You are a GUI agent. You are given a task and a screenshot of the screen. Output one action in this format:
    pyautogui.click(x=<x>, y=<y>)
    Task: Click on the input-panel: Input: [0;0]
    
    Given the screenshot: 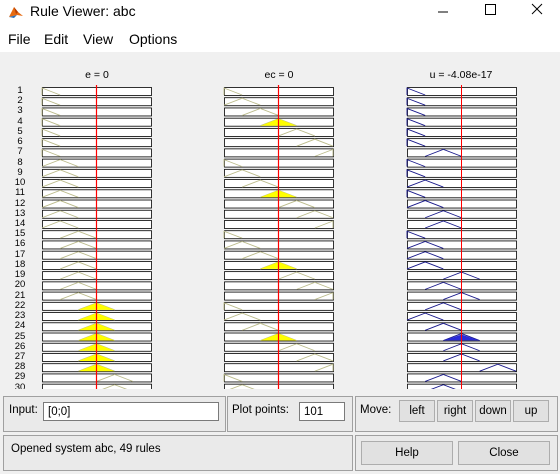 What is the action you would take?
    pyautogui.click(x=114, y=414)
    